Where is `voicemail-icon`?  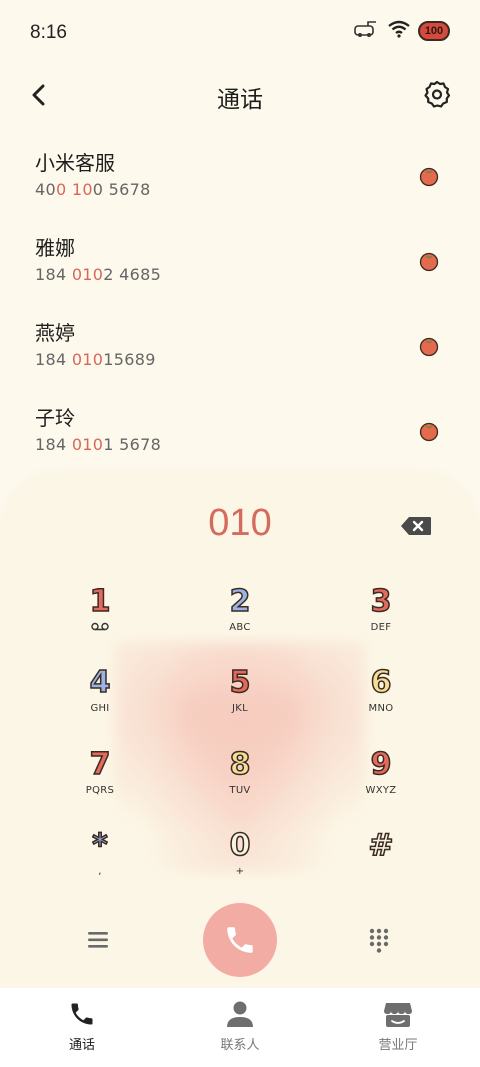
voicemail-icon is located at coordinates (100, 628).